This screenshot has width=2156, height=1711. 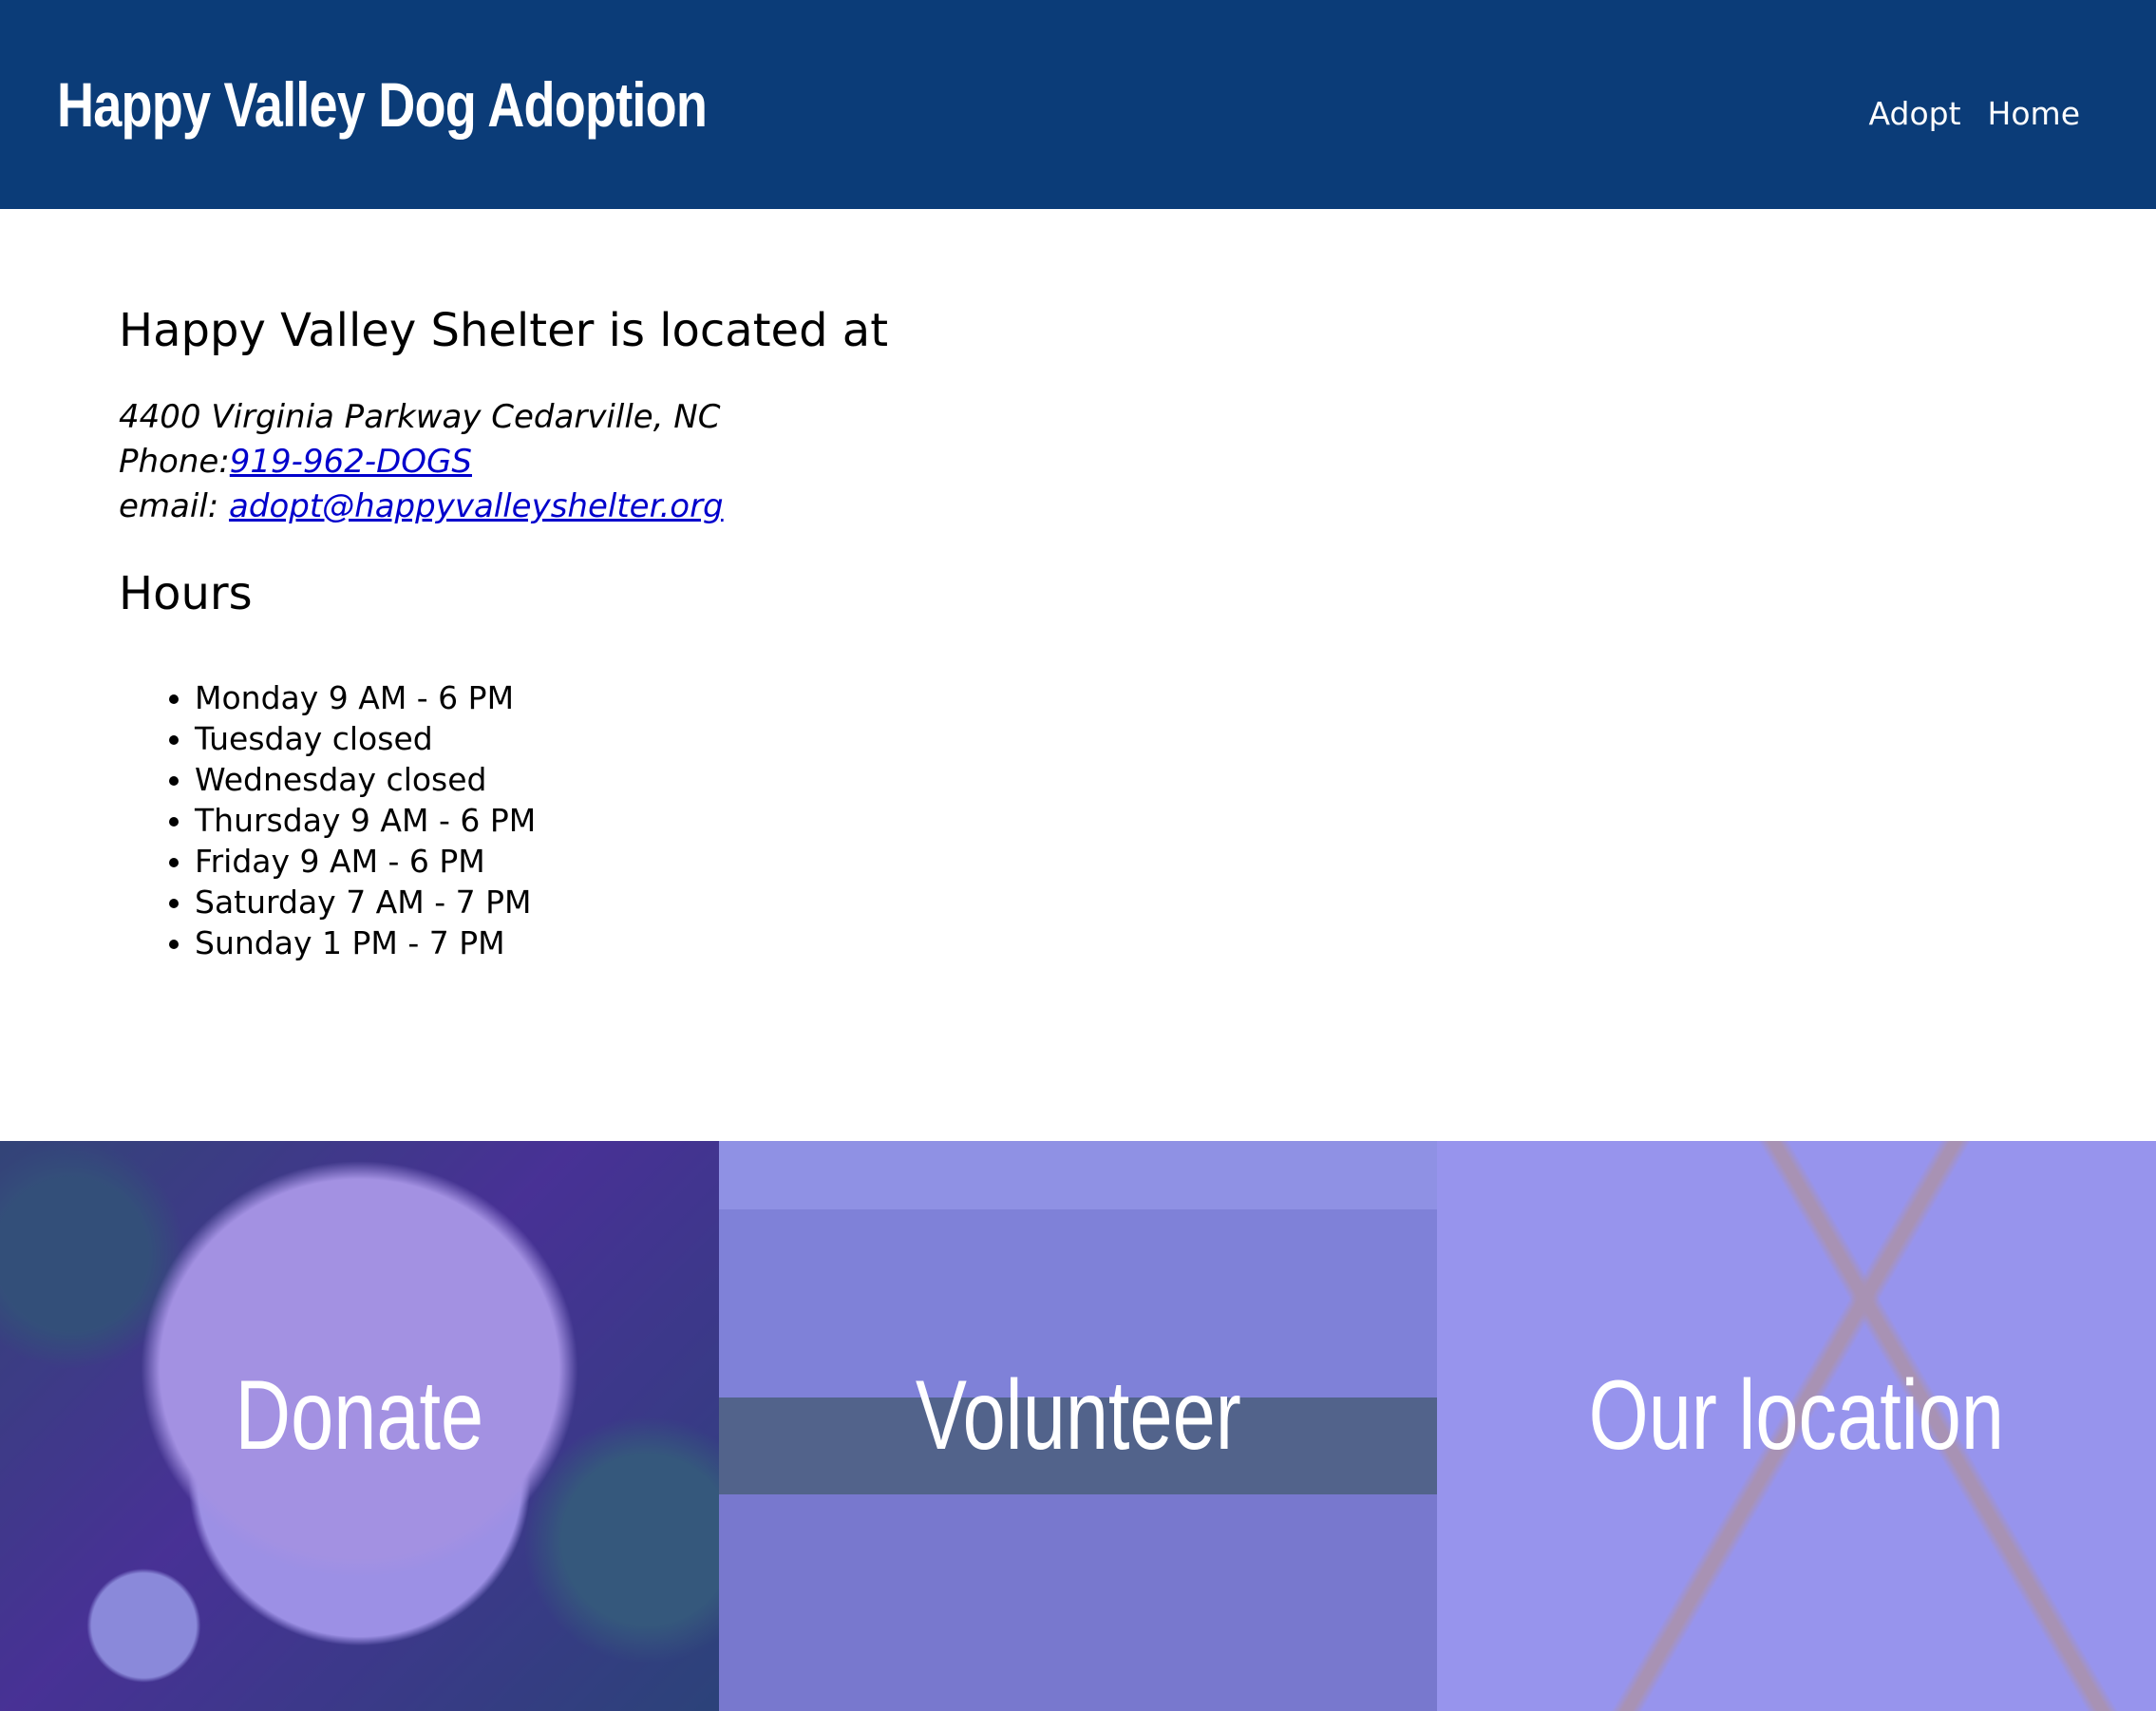 What do you see at coordinates (822, 697) in the screenshot?
I see `hours-item: Monday 9 AM - 6 PM` at bounding box center [822, 697].